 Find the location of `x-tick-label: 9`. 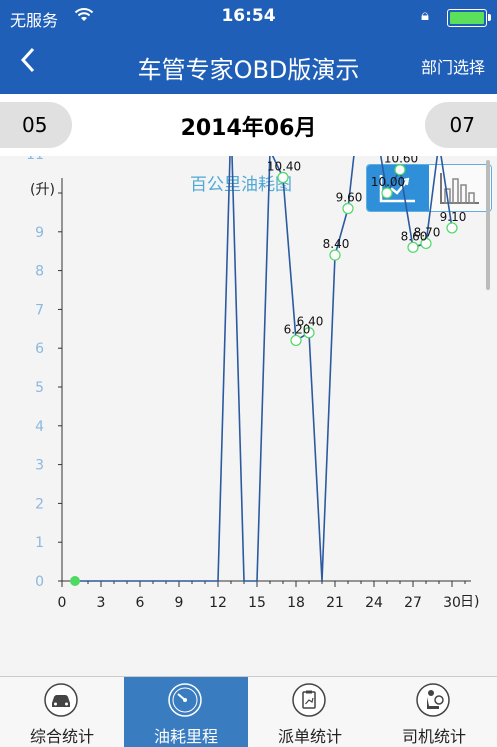

x-tick-label: 9 is located at coordinates (179, 603).